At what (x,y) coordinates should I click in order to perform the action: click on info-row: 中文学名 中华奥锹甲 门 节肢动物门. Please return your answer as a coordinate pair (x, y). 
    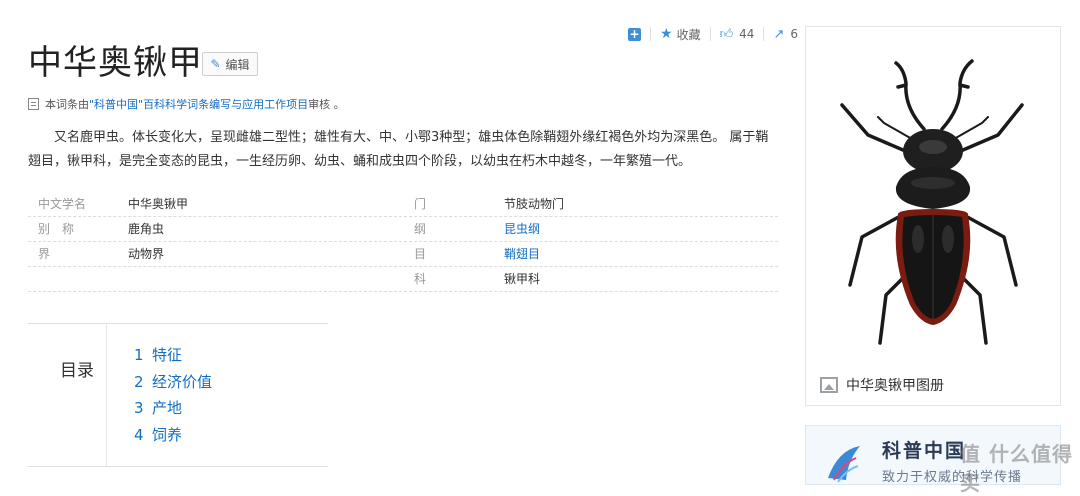
    Looking at the image, I should click on (403, 204).